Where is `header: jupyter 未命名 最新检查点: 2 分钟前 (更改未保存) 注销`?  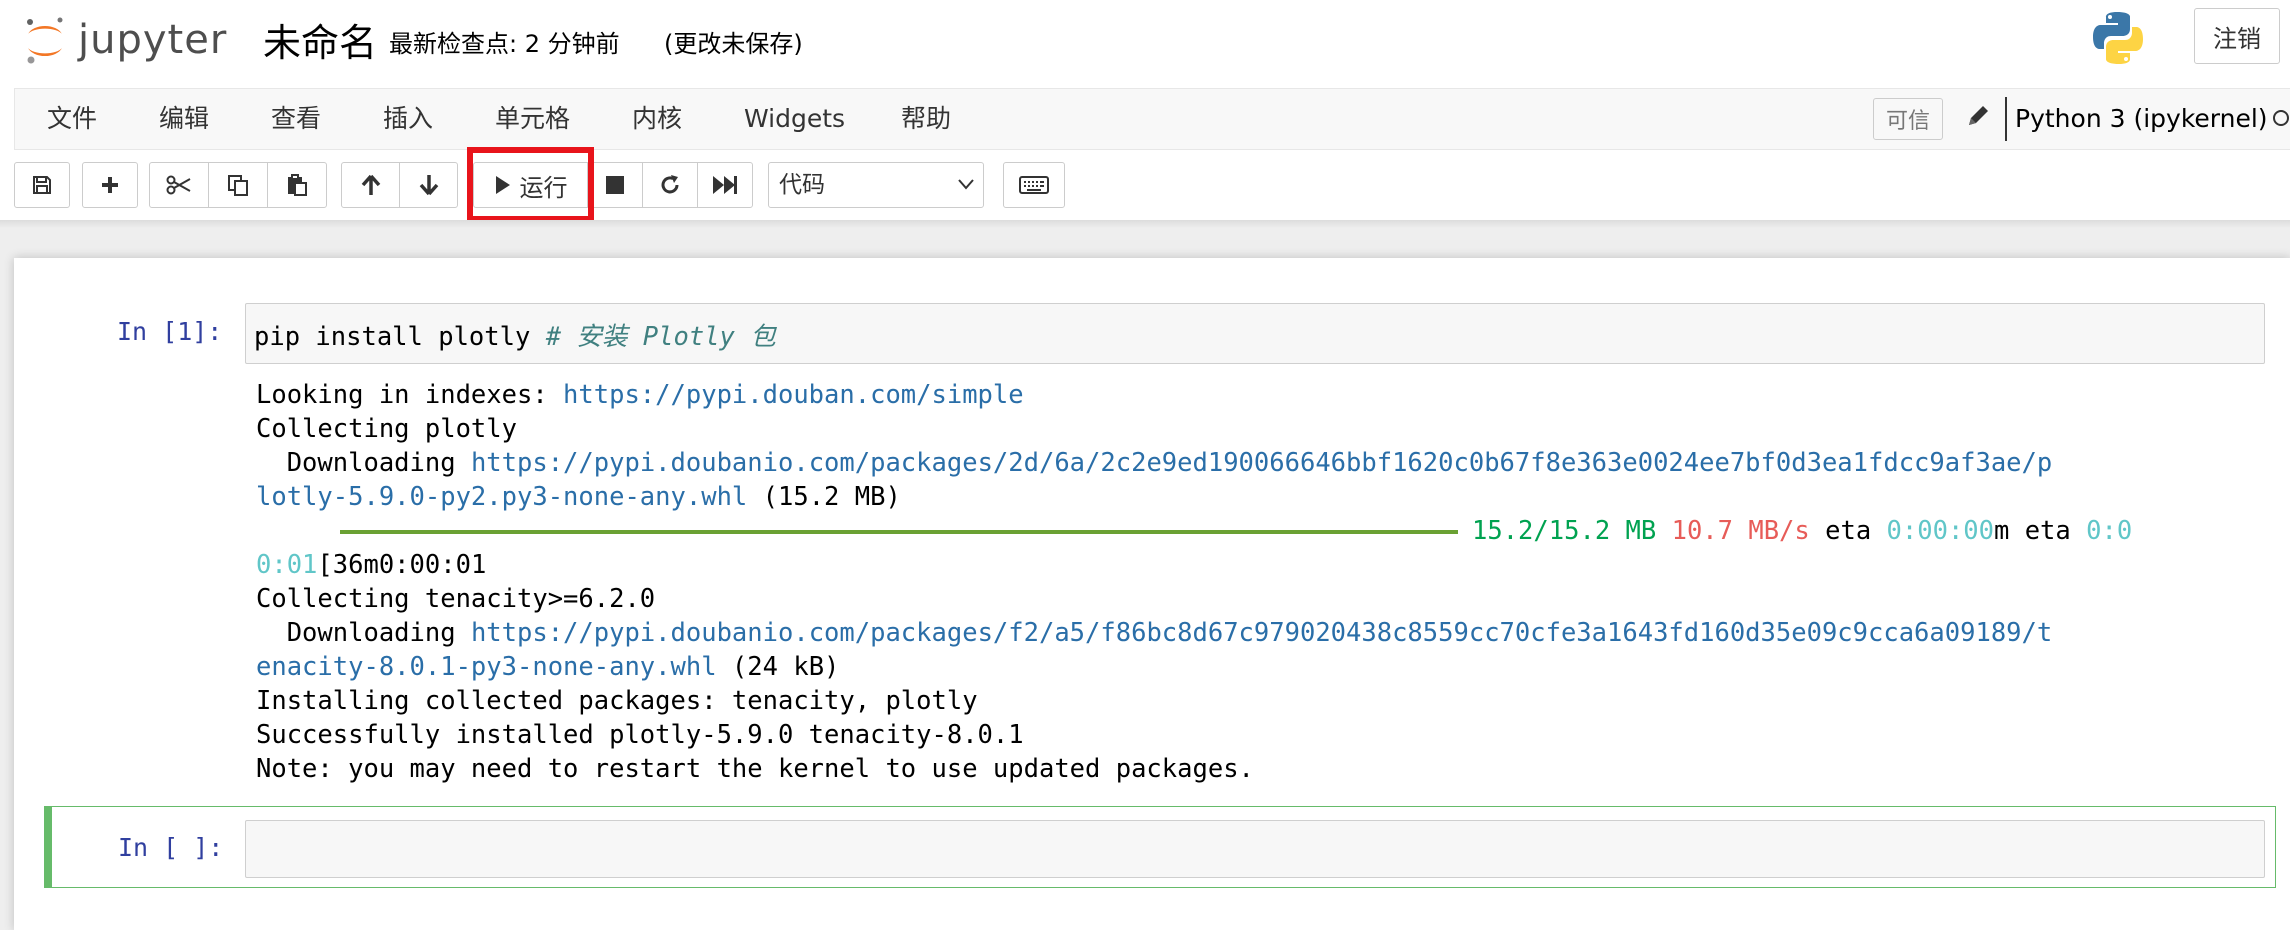
header: jupyter 未命名 最新检查点: 2 分钟前 (更改未保存) 注销 is located at coordinates (1145, 44).